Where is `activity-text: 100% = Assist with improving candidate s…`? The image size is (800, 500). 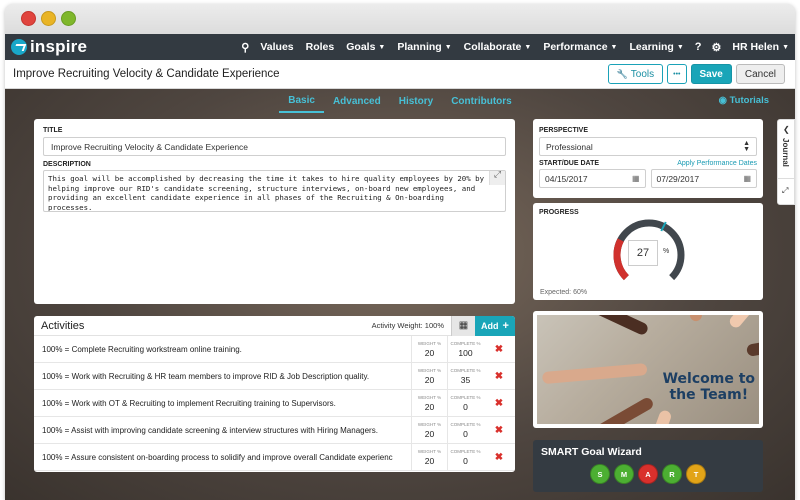
activity-text: 100% = Assist with improving candidate s… is located at coordinates (222, 430).